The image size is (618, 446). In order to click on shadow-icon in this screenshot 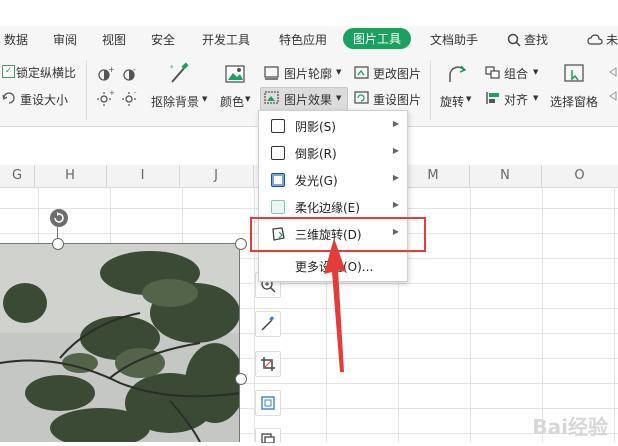, I will do `click(278, 126)`.